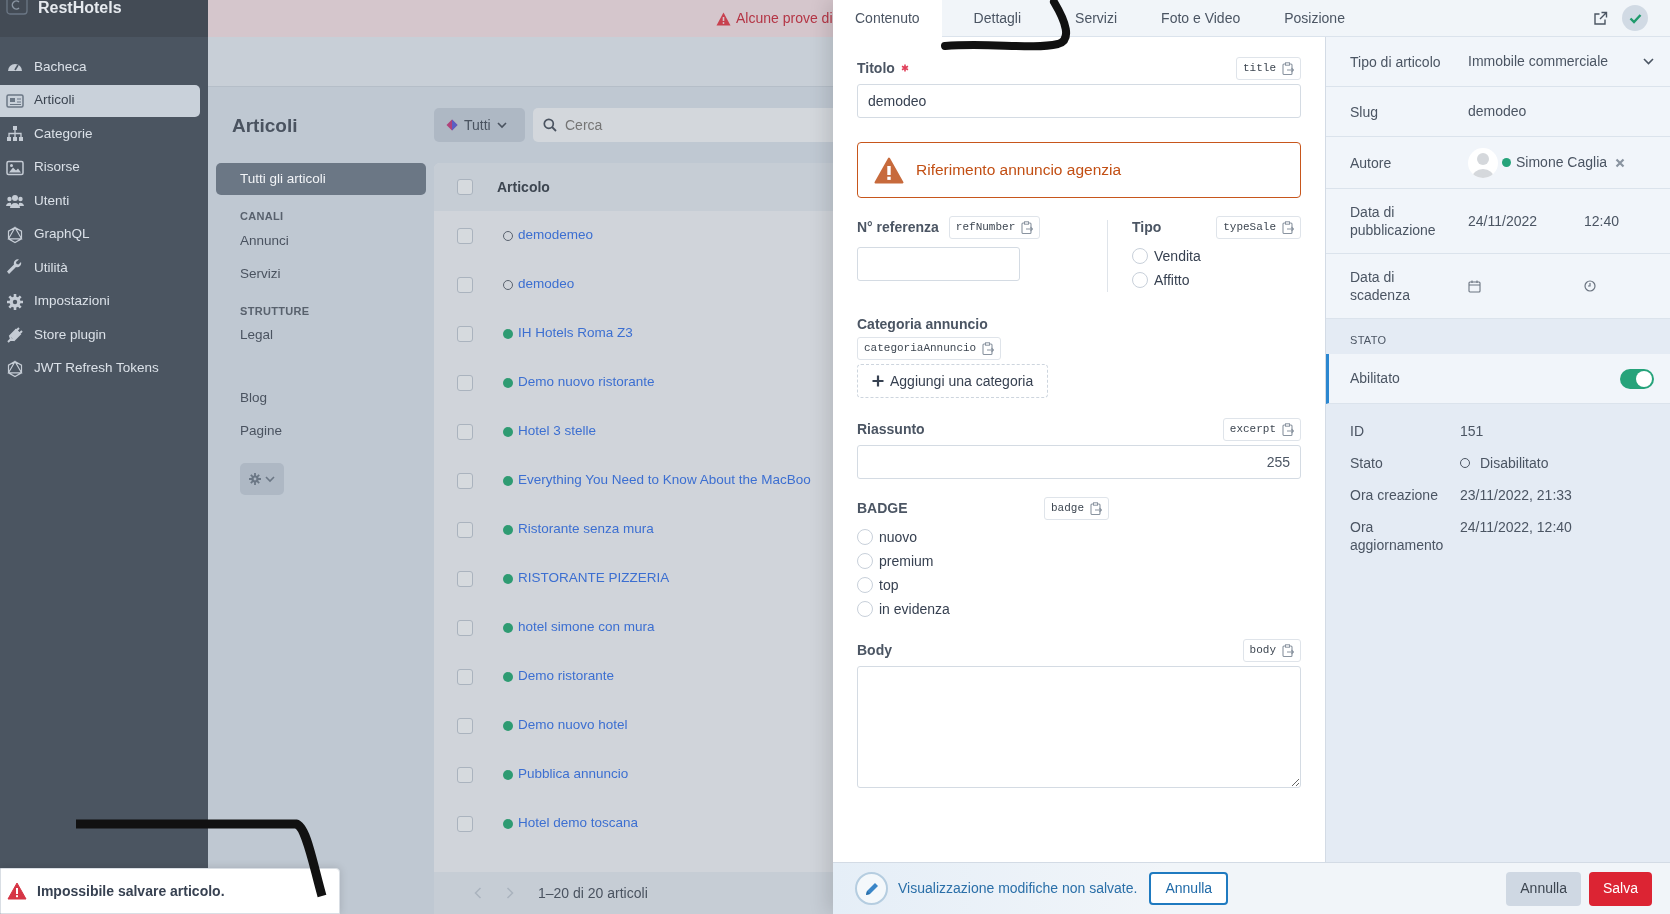 This screenshot has width=1670, height=914. I want to click on copy-key-button: excerpt, so click(1261, 429).